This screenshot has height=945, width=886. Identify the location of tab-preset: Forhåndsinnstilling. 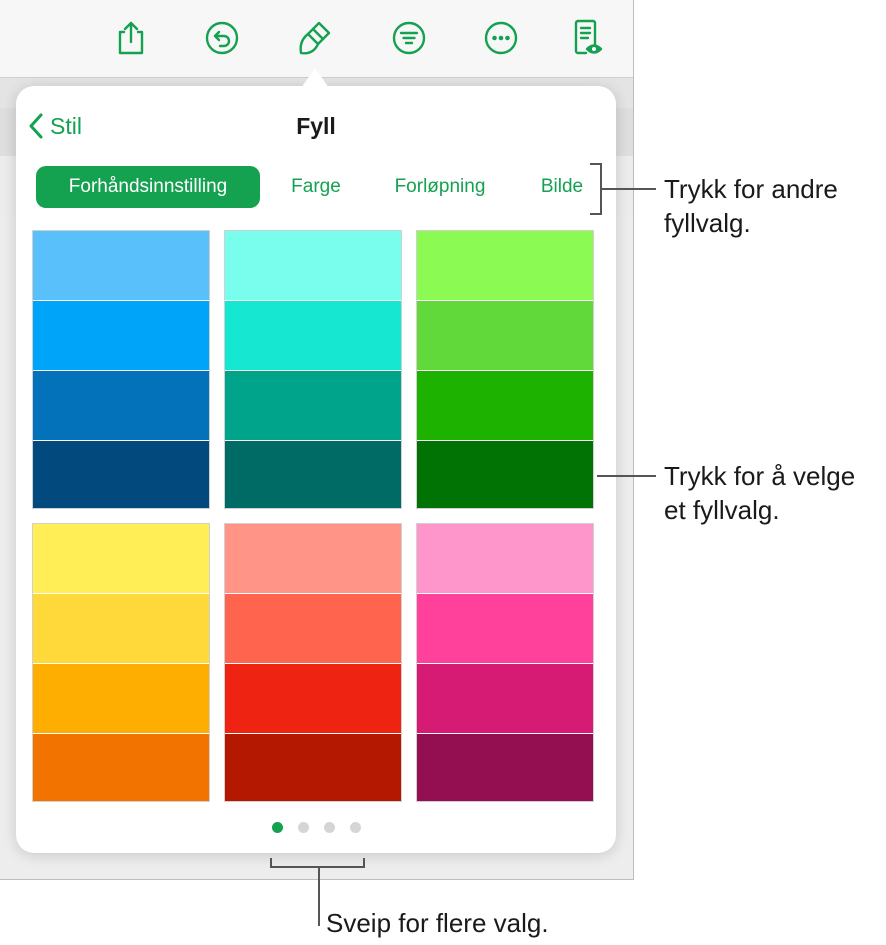
(148, 187).